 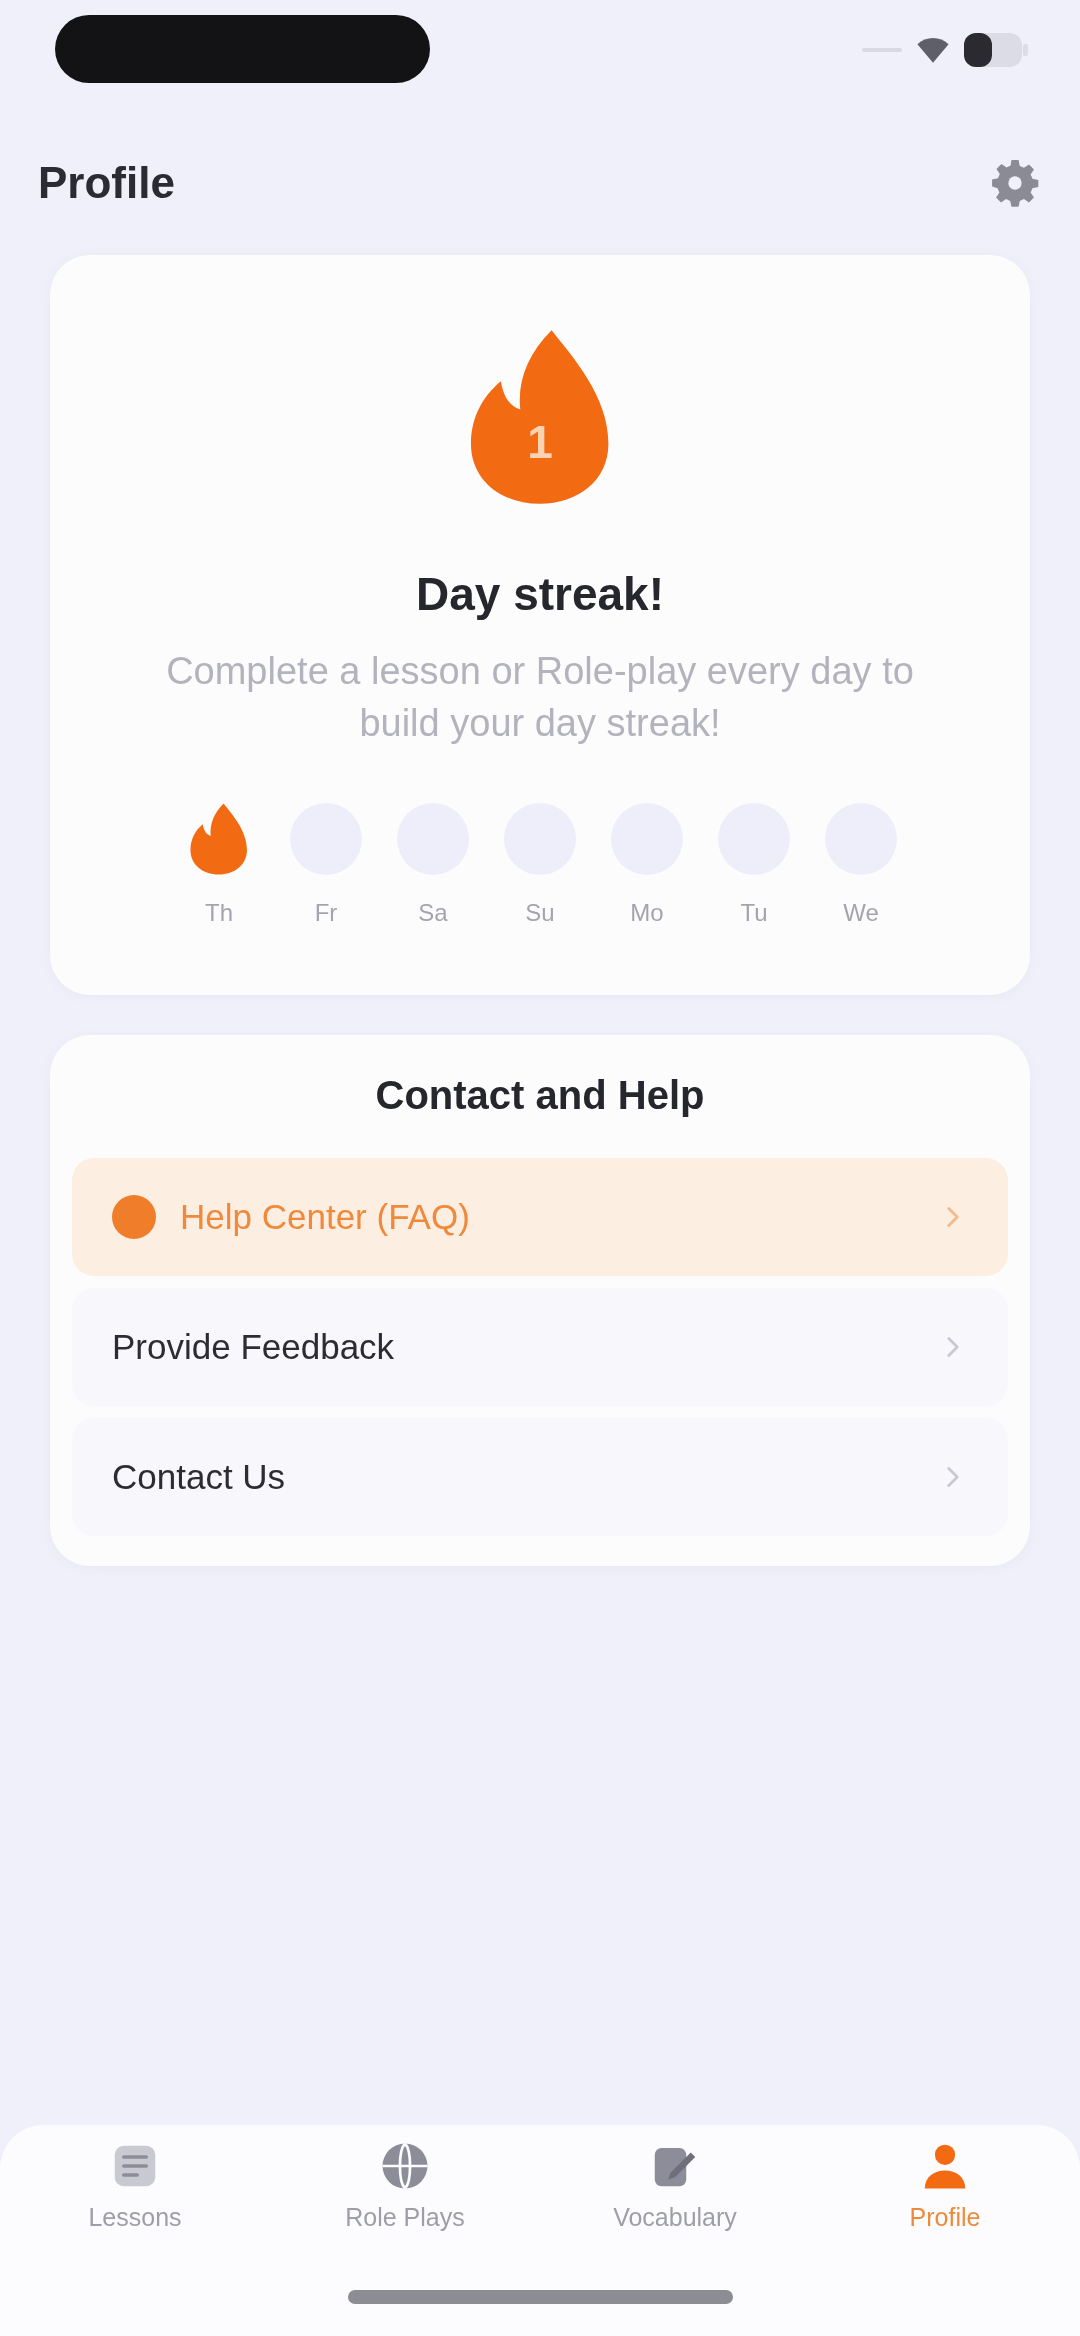 What do you see at coordinates (219, 913) in the screenshot?
I see `day-label: Th` at bounding box center [219, 913].